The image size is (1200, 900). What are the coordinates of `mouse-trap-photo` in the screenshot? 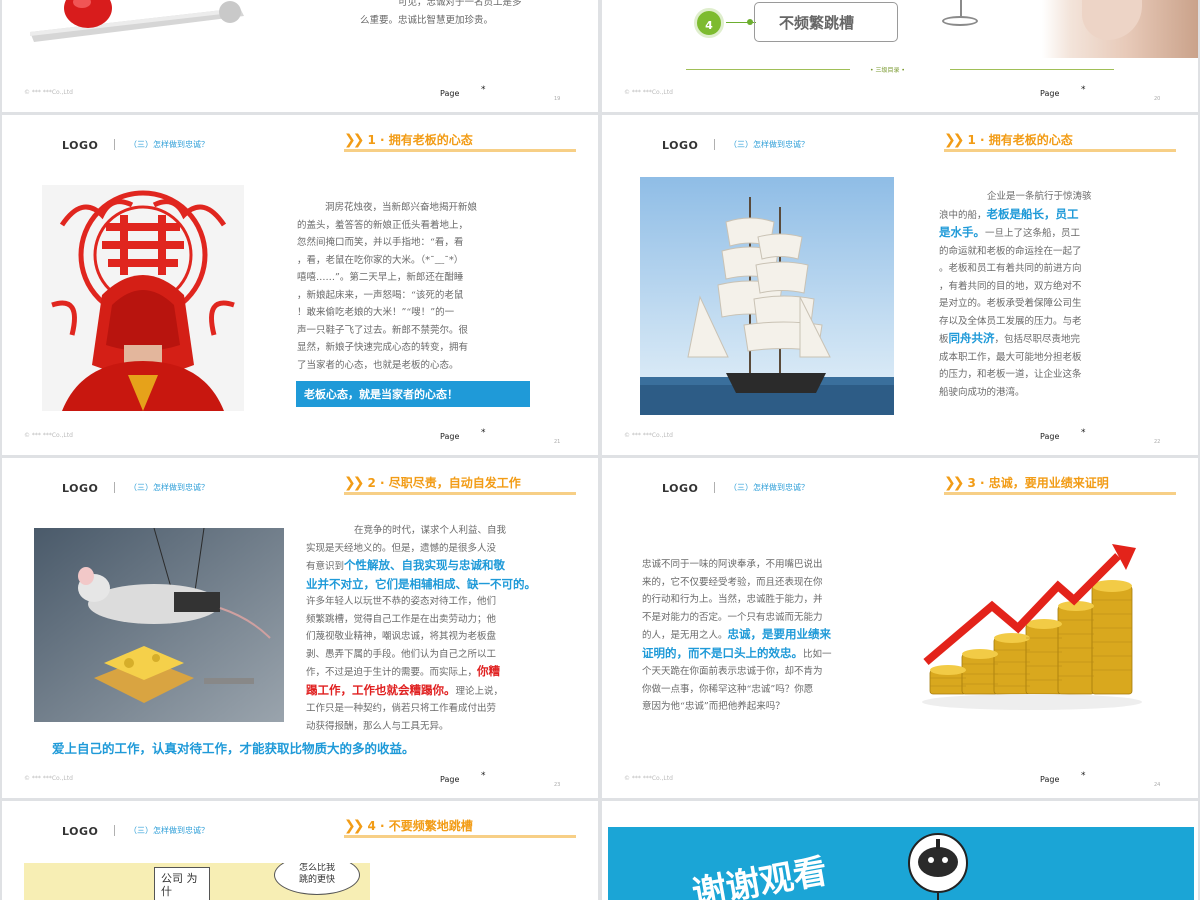 It's located at (159, 625).